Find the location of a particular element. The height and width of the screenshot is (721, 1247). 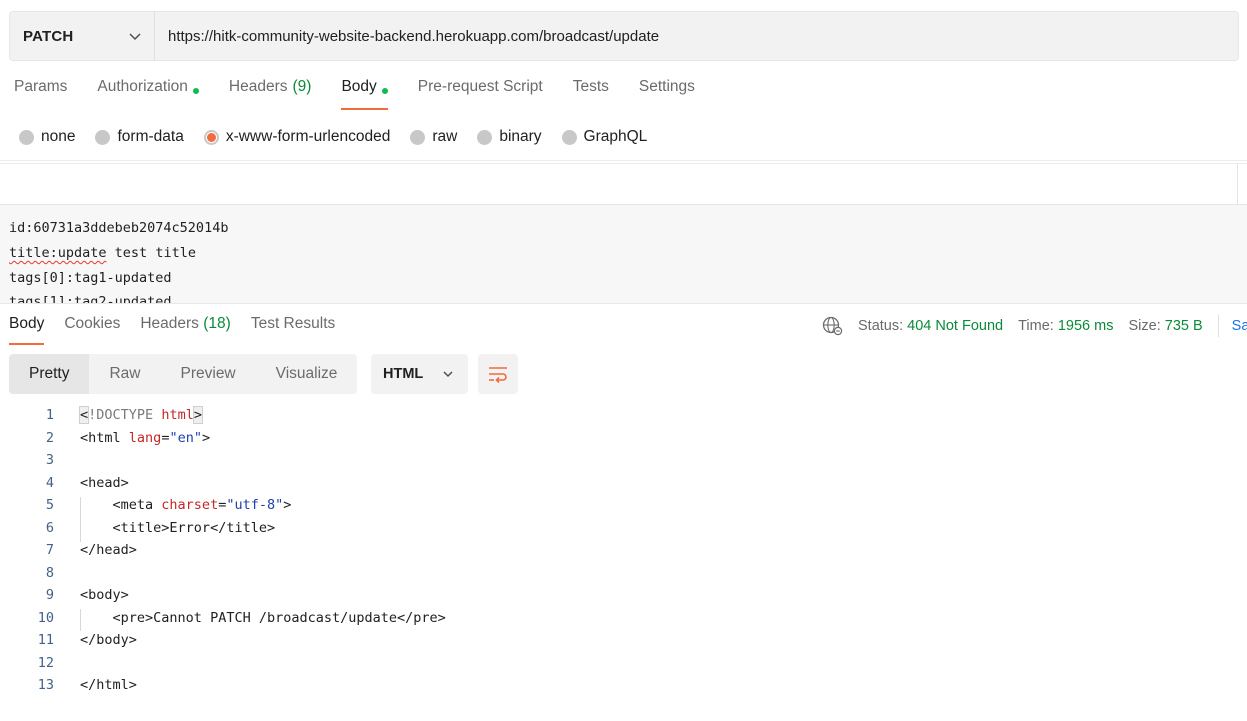

pretty-button: Pretty is located at coordinates (49, 374).